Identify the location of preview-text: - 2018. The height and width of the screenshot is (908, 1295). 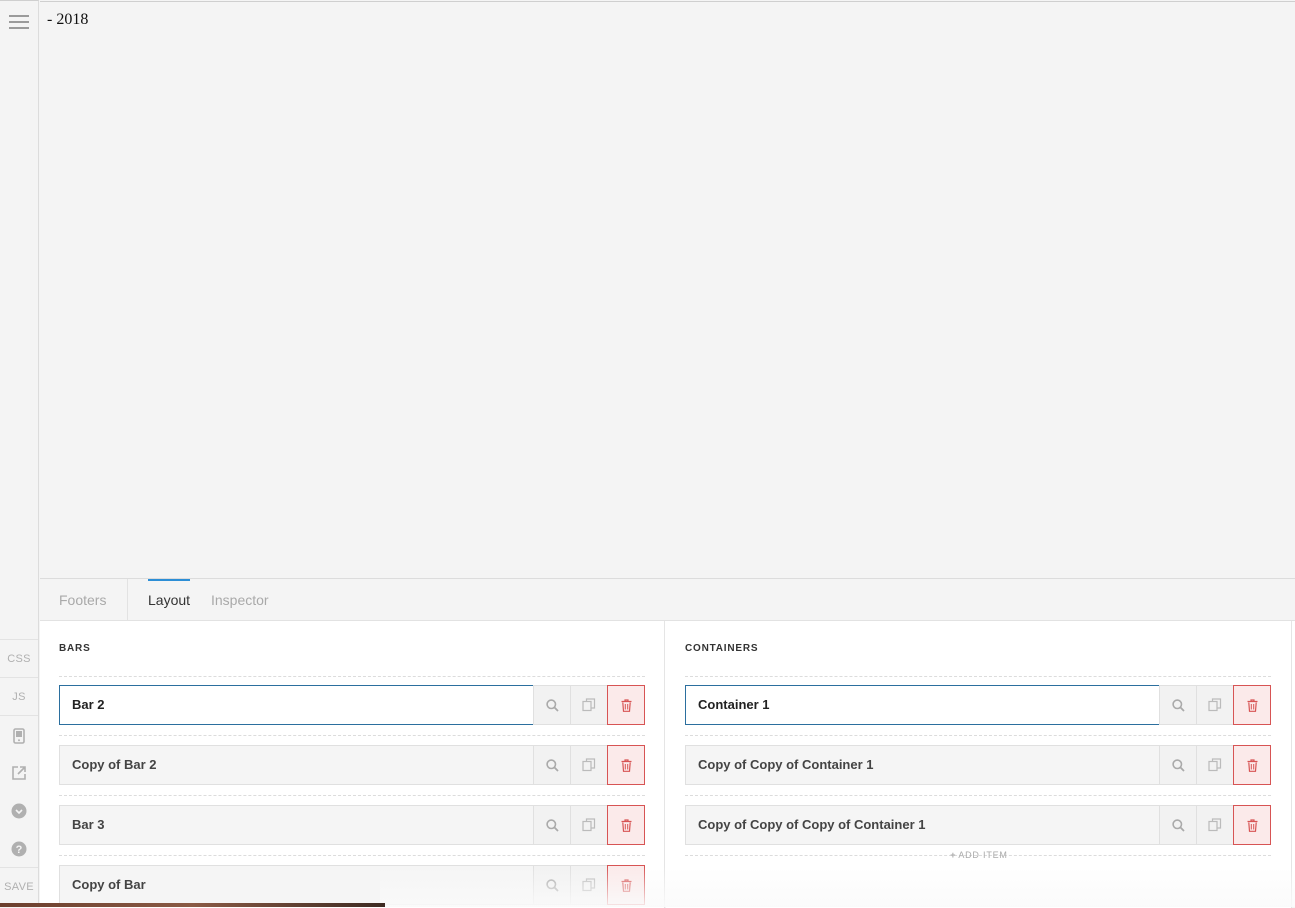
(68, 19).